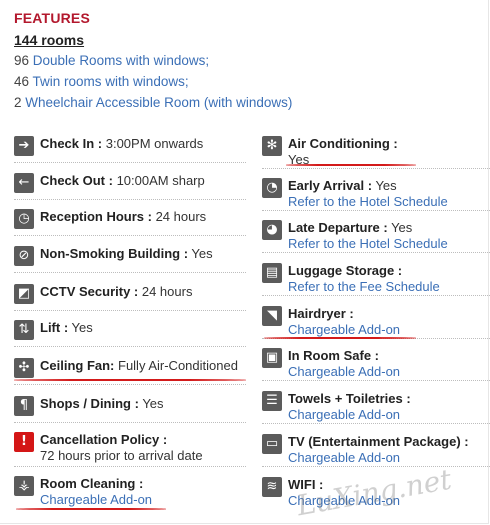 The height and width of the screenshot is (525, 490). What do you see at coordinates (89, 403) in the screenshot?
I see `feature-label: Shops / Dining :` at bounding box center [89, 403].